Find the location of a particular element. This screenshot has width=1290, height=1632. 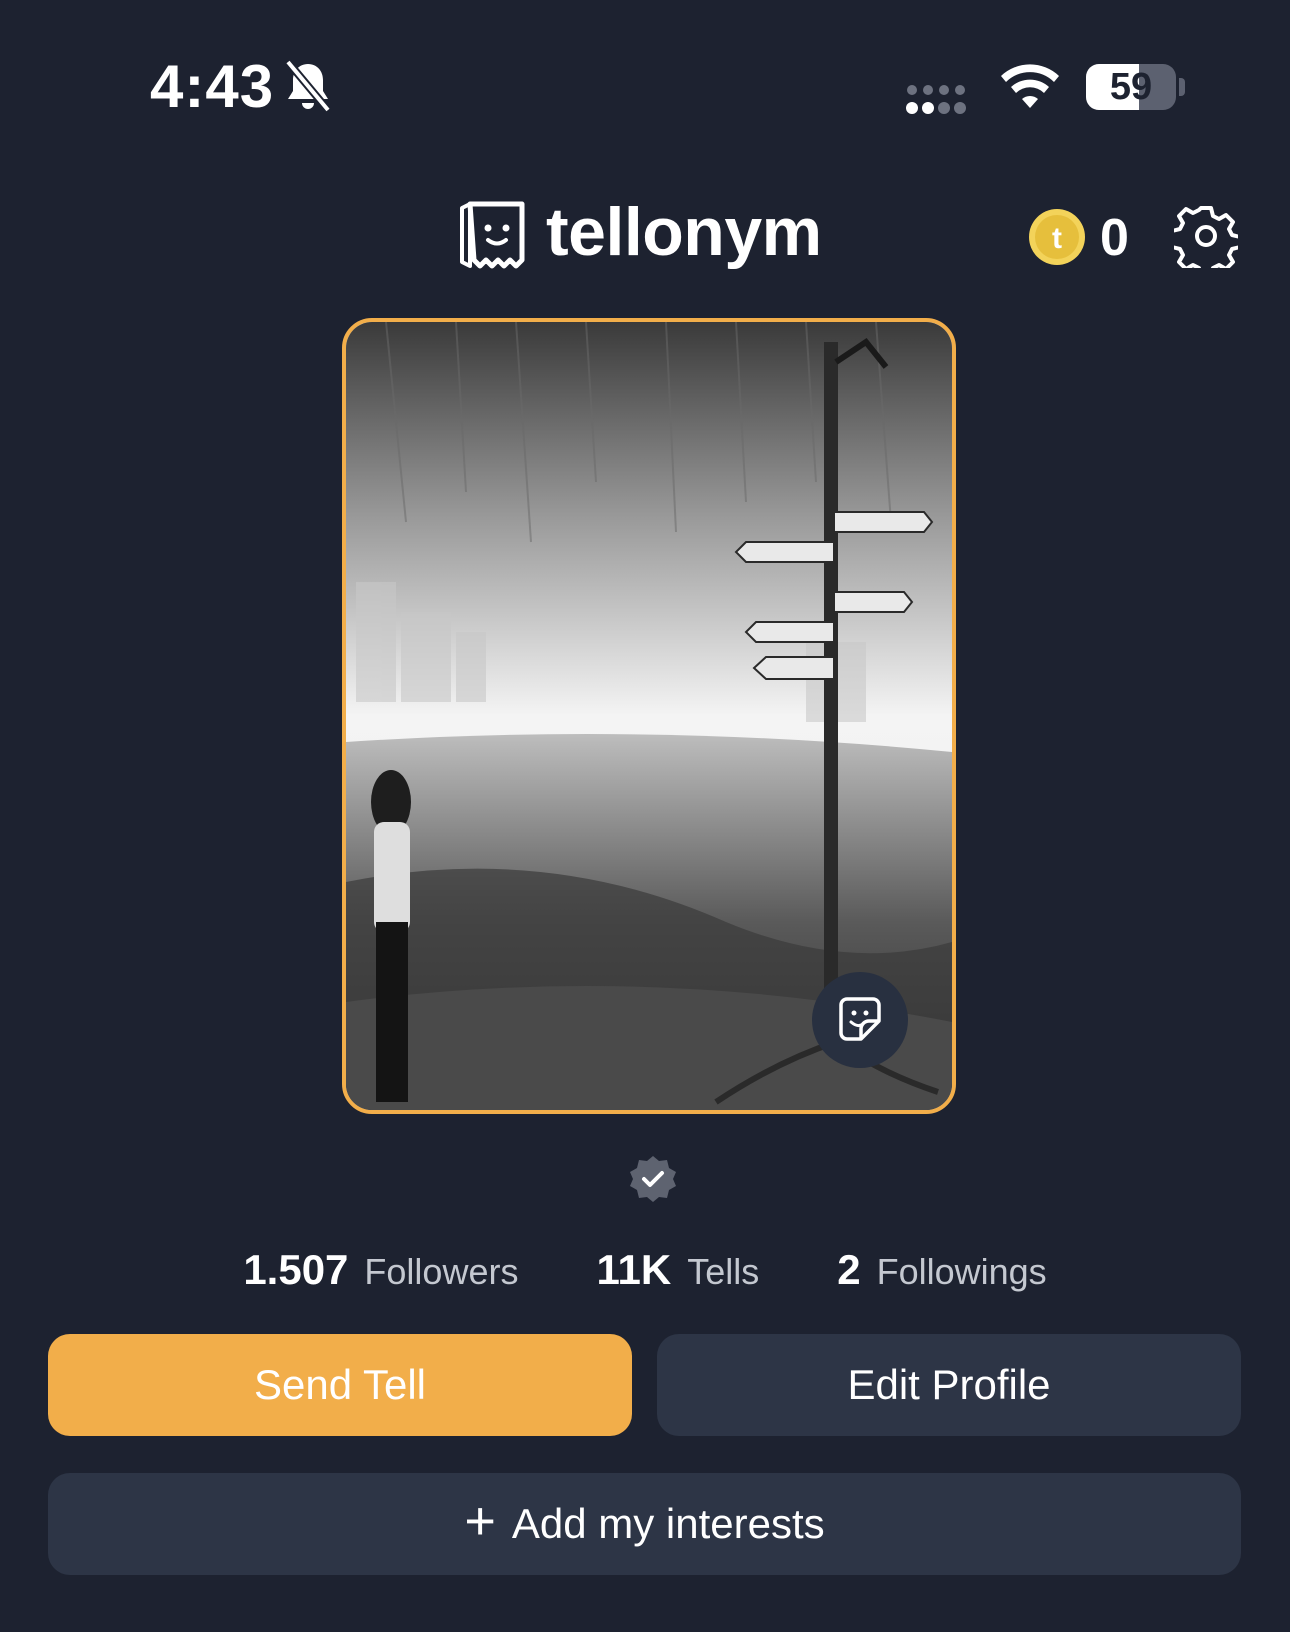

add-interests-button: + Add my interests is located at coordinates (644, 1524).